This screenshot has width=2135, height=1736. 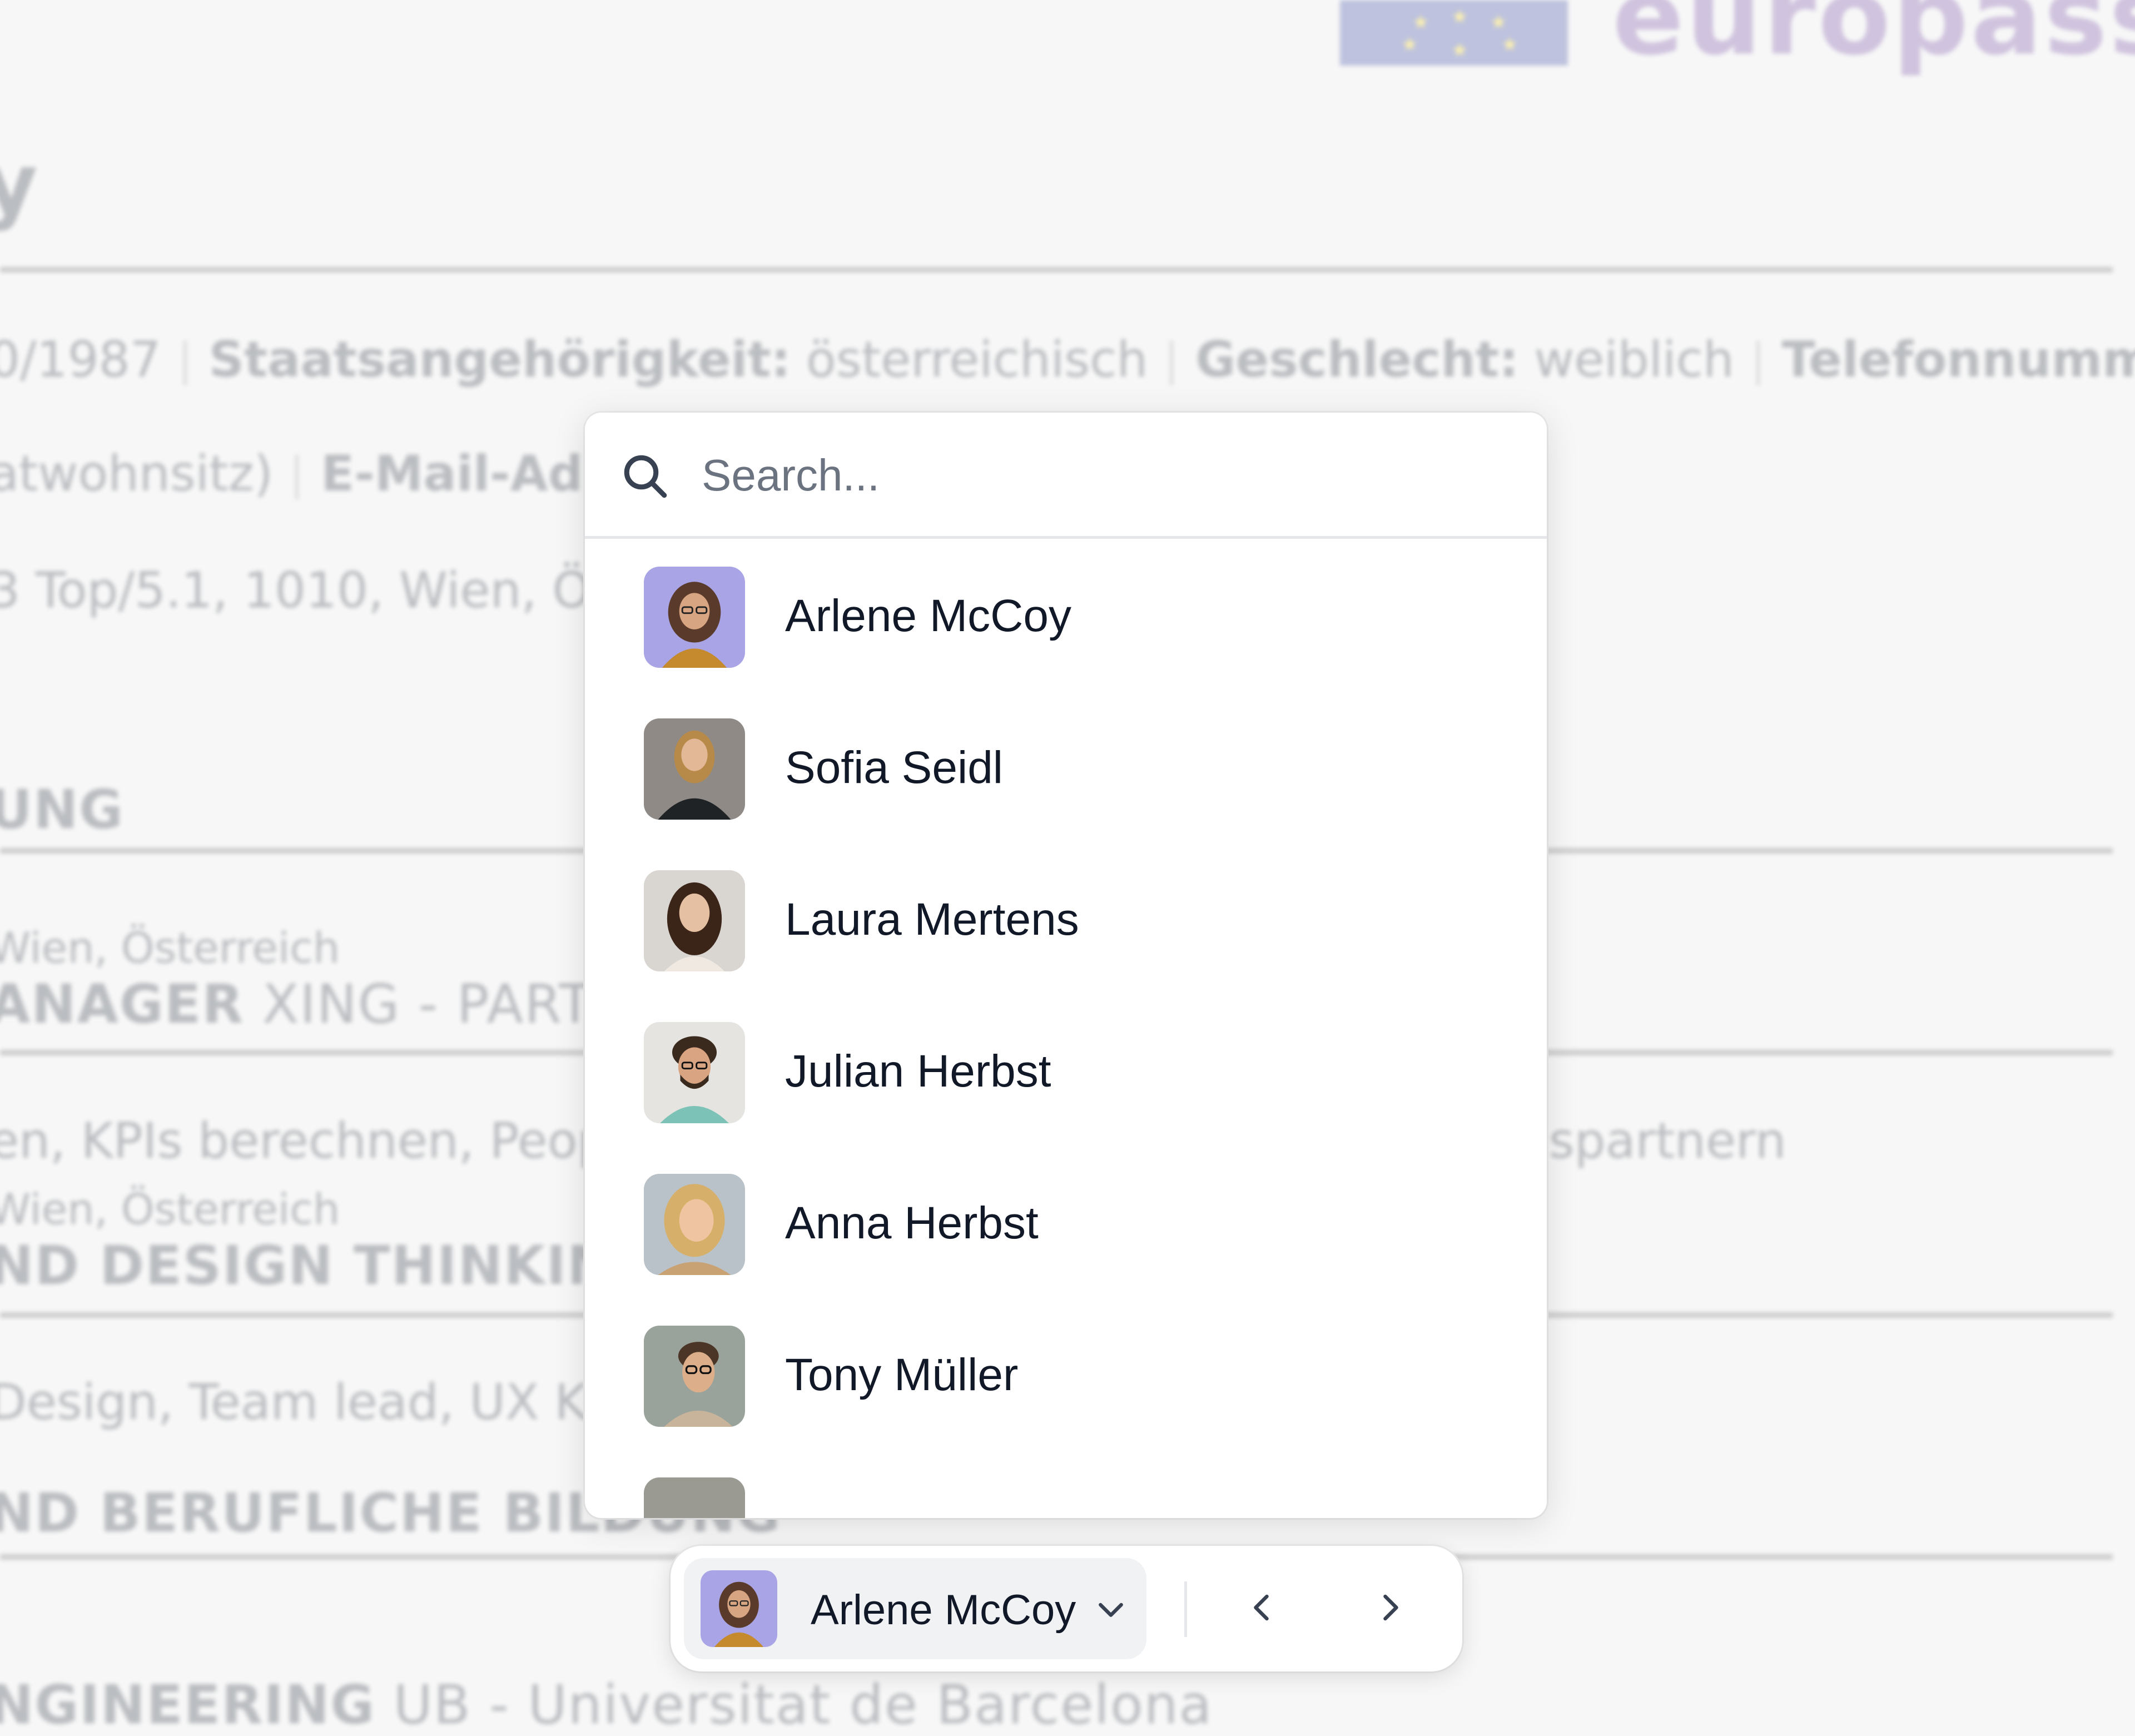 I want to click on previous-button, so click(x=1263, y=1608).